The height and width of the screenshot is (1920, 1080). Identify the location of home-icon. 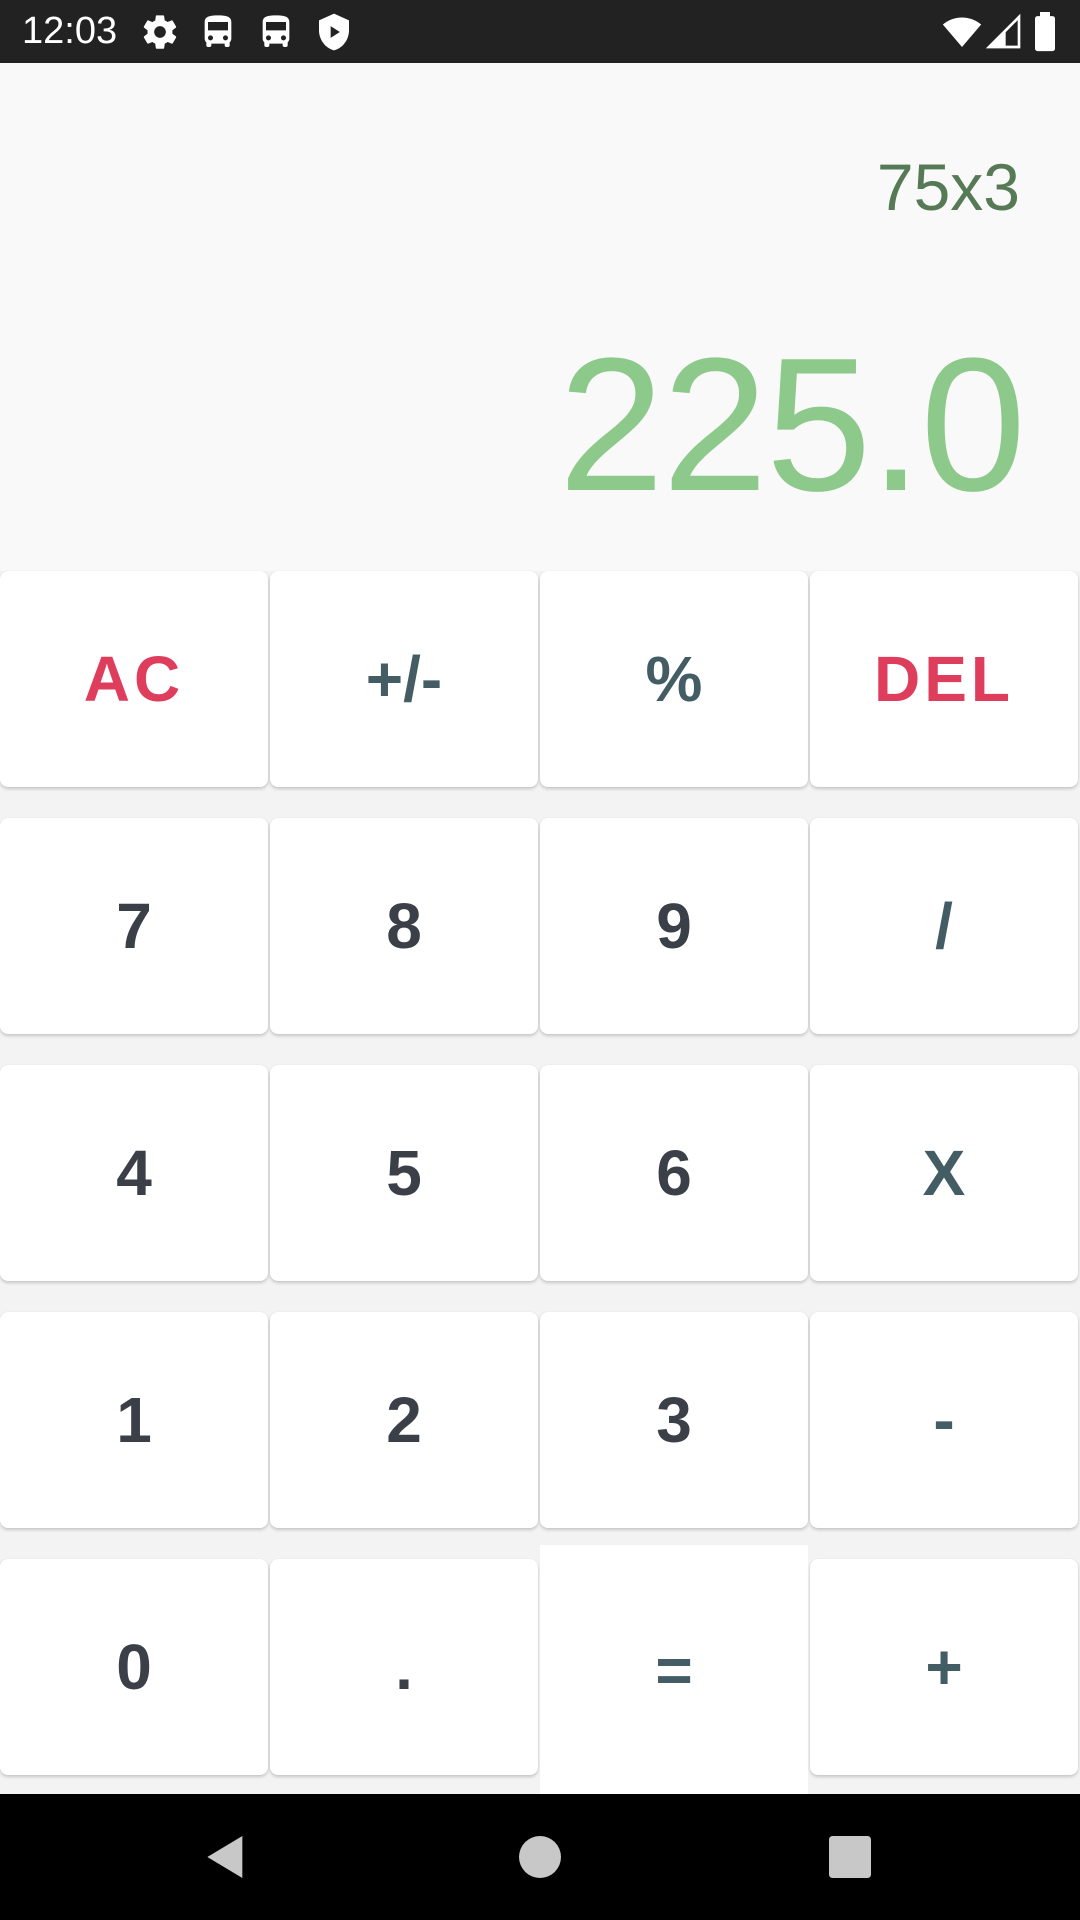
(540, 1857).